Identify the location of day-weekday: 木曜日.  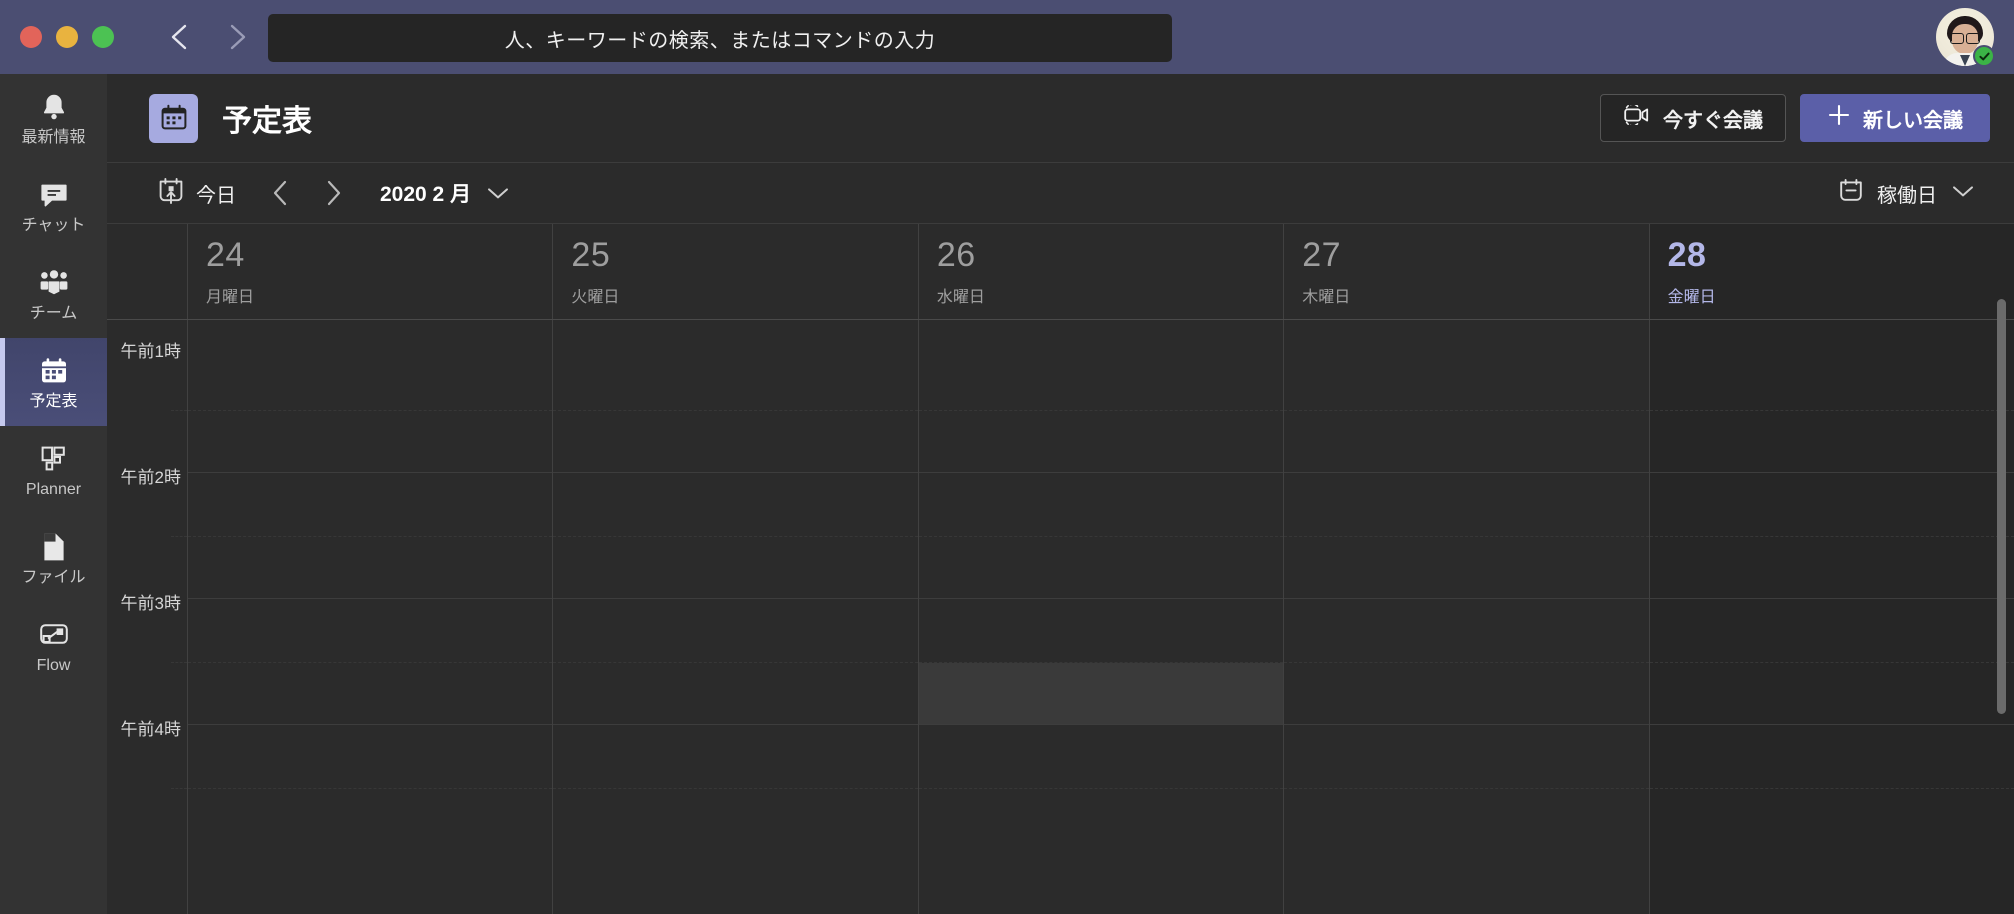
(1326, 297).